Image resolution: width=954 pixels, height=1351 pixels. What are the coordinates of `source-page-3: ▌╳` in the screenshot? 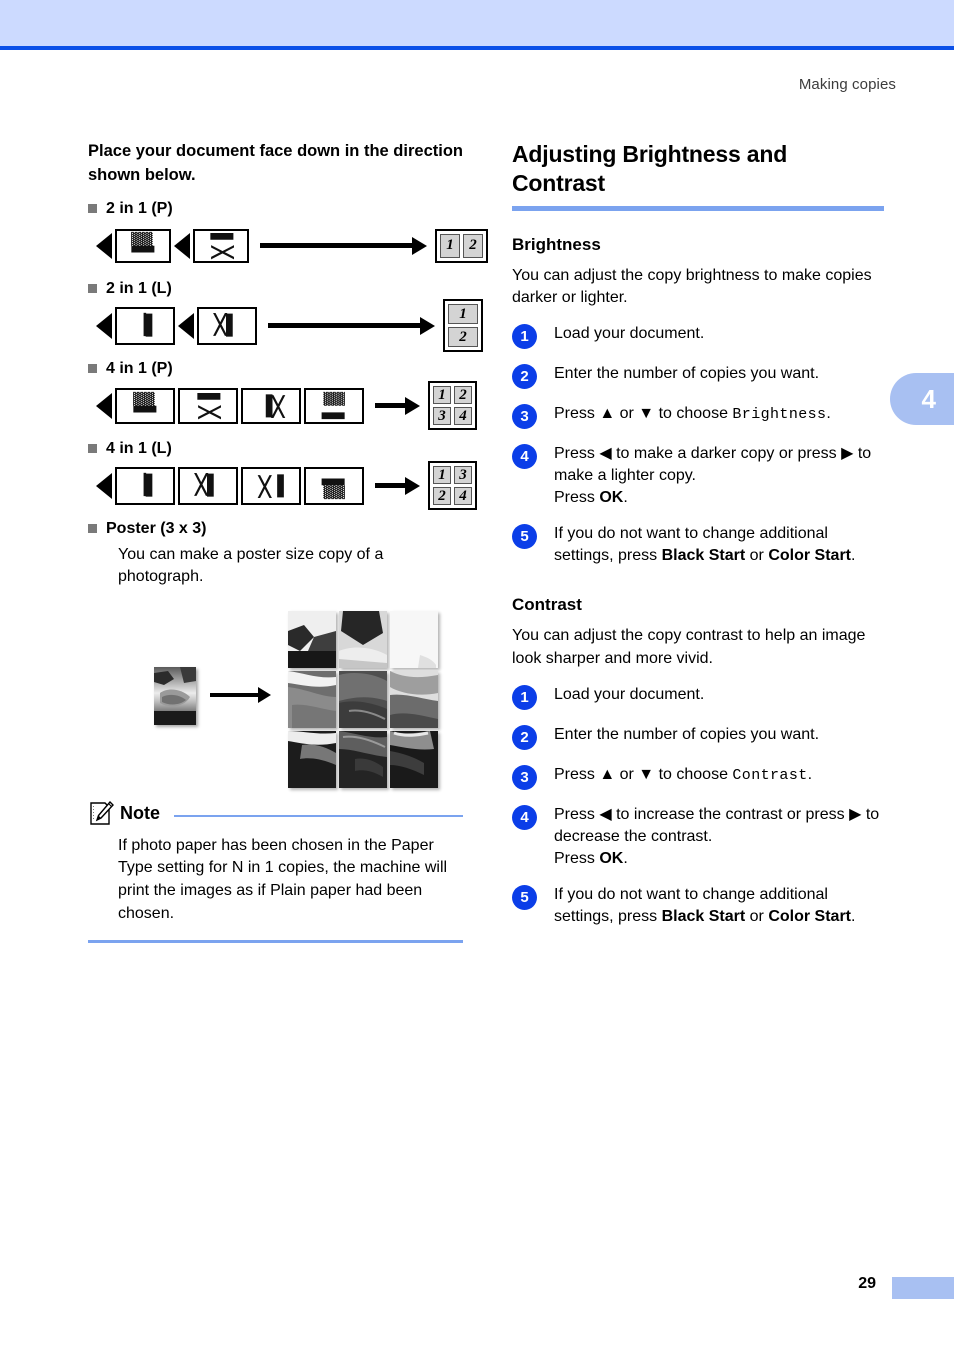 It's located at (271, 485).